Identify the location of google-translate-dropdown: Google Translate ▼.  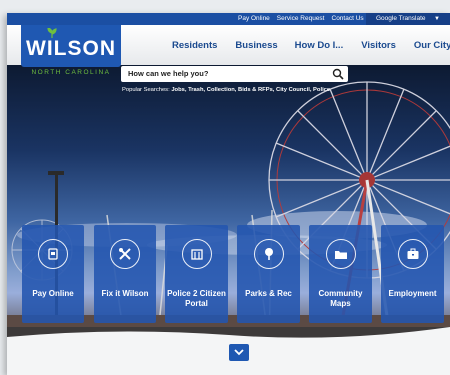
(408, 19).